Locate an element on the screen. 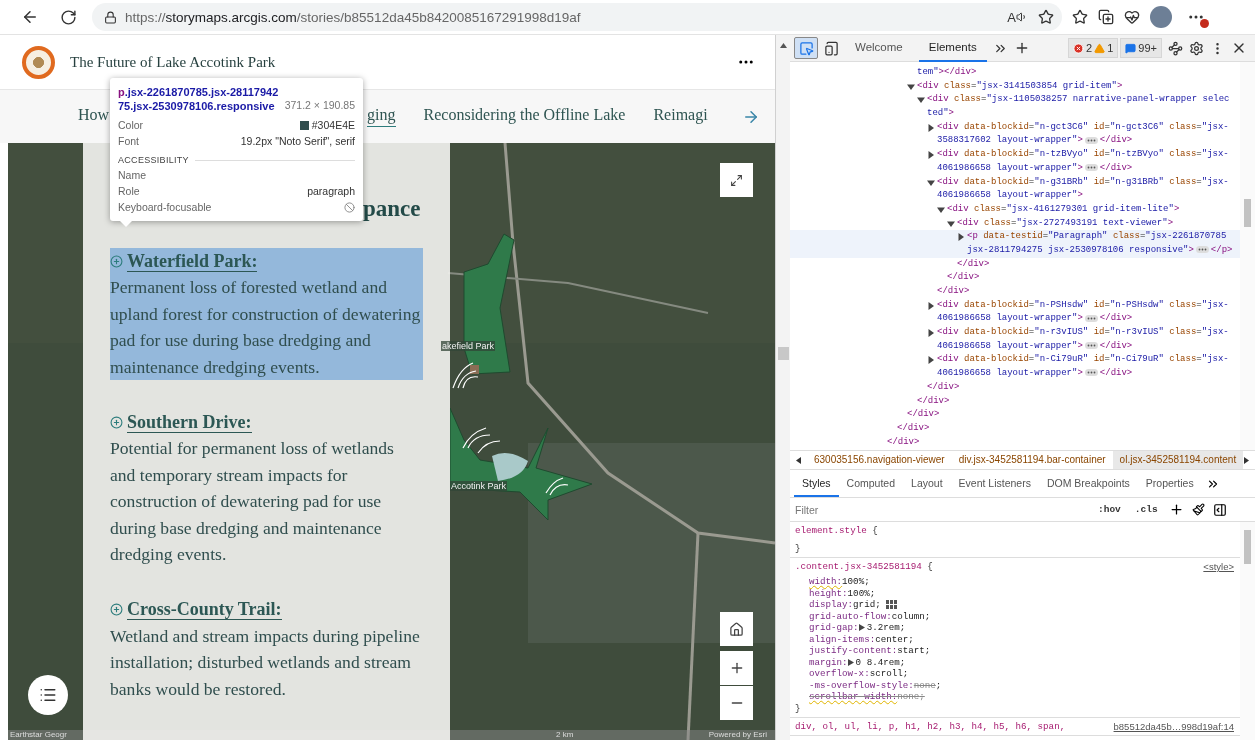 Image resolution: width=1255 pixels, height=740 pixels. device-icon is located at coordinates (831, 48).